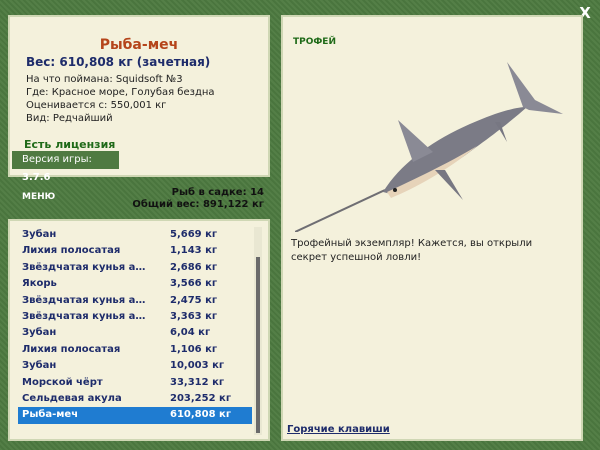 The width and height of the screenshot is (600, 450). What do you see at coordinates (201, 398) in the screenshot?
I see `fish-weight-cell: 203,252 кг` at bounding box center [201, 398].